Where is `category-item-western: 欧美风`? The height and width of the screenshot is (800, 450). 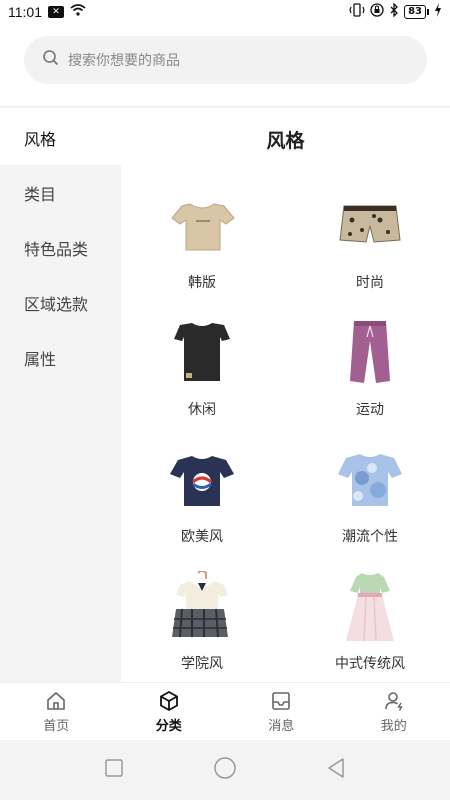
category-item-western: 欧美风 is located at coordinates (202, 499).